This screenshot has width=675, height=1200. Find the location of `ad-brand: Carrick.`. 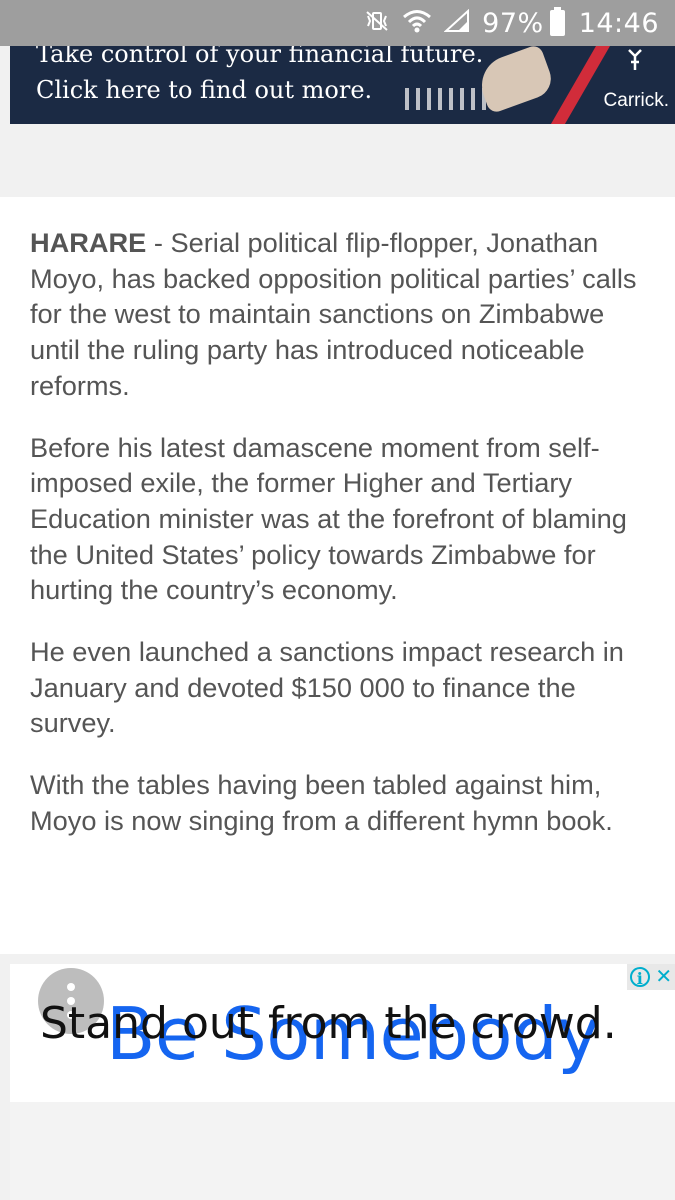

ad-brand: Carrick. is located at coordinates (636, 100).